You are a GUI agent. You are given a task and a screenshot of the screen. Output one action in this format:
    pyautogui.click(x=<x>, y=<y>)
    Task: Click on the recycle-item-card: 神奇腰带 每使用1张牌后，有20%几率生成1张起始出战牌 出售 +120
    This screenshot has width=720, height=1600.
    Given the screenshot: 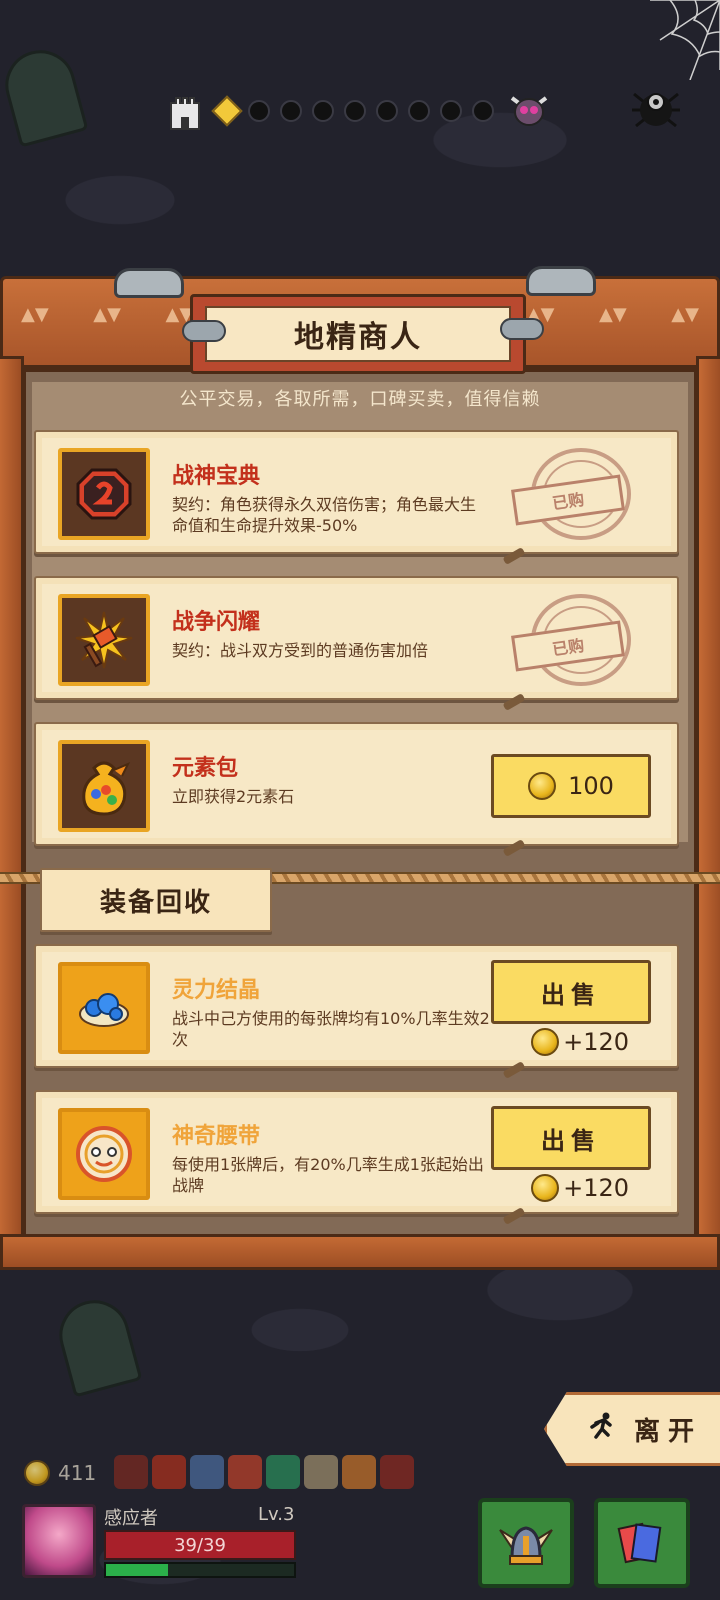 What is the action you would take?
    pyautogui.click(x=356, y=1157)
    